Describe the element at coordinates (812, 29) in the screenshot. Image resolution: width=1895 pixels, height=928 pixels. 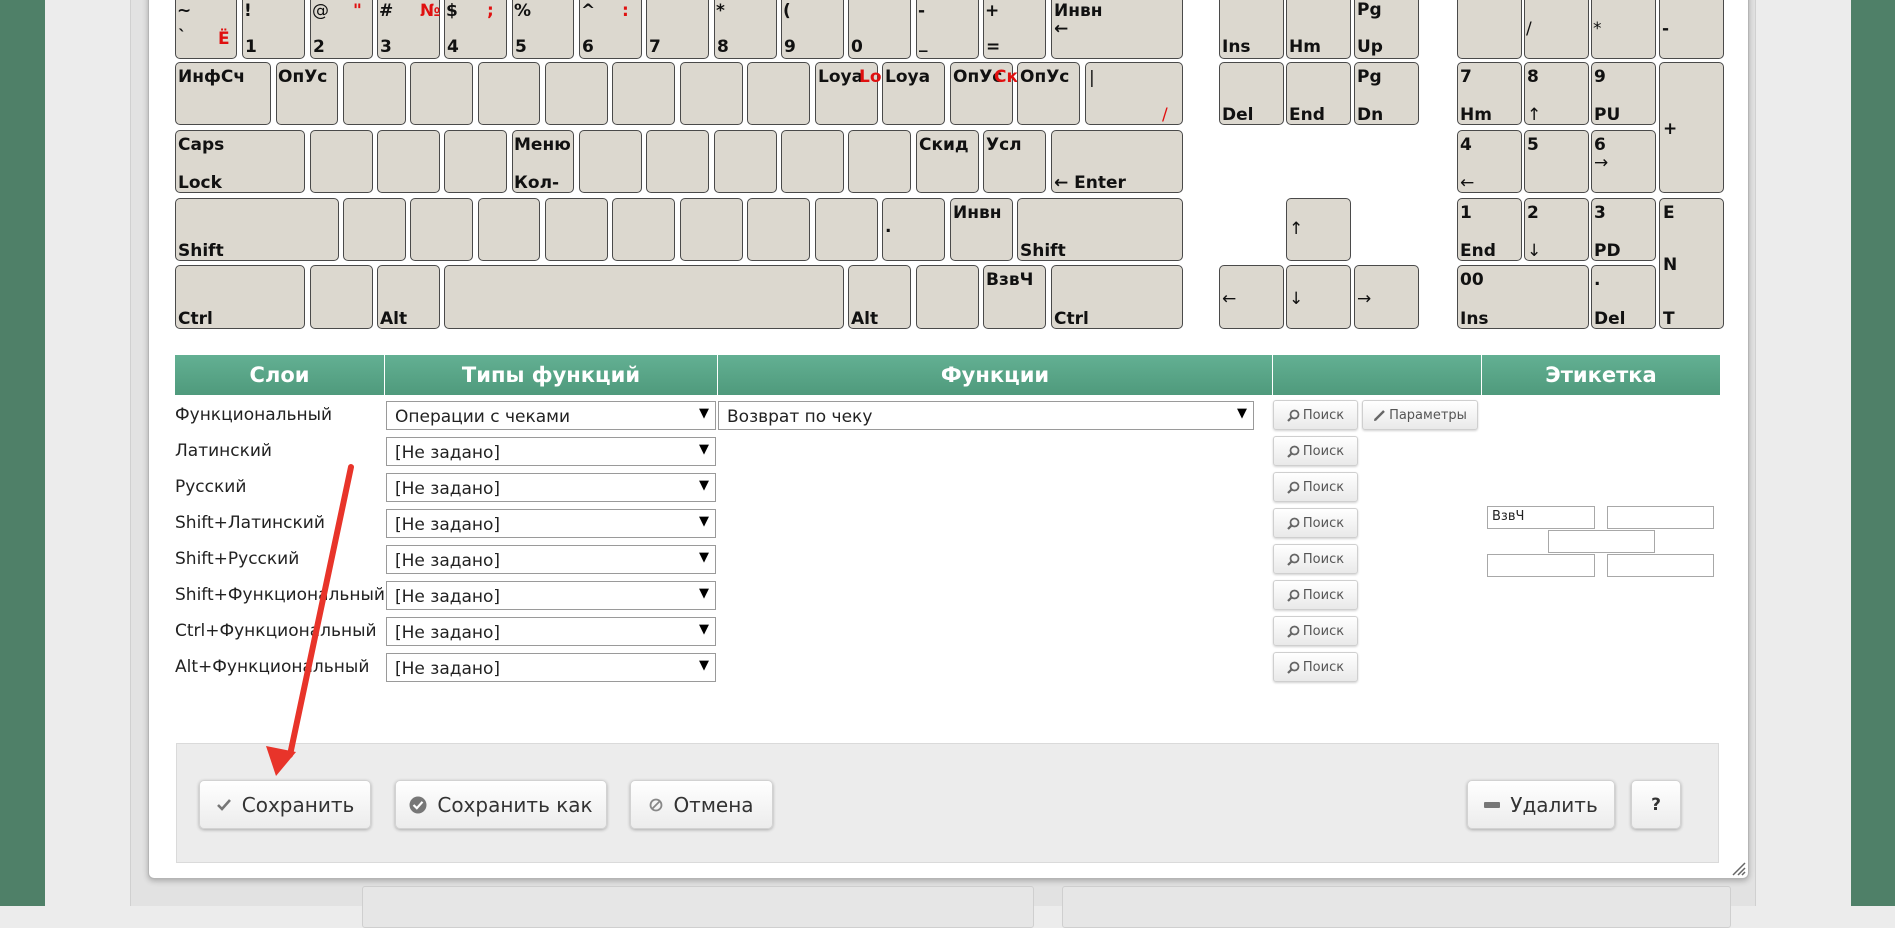
I see `key-9: ( 9` at that location.